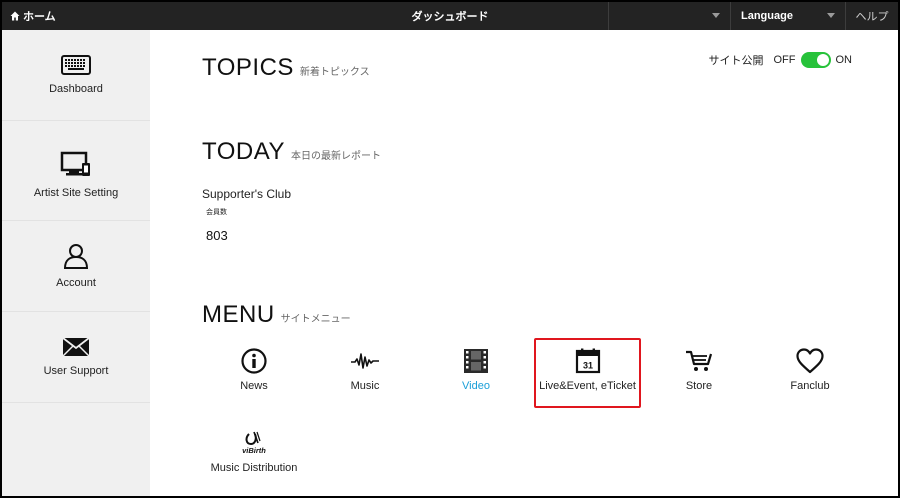 The height and width of the screenshot is (498, 900). What do you see at coordinates (247, 194) in the screenshot?
I see `club-name: Supporter's Club` at bounding box center [247, 194].